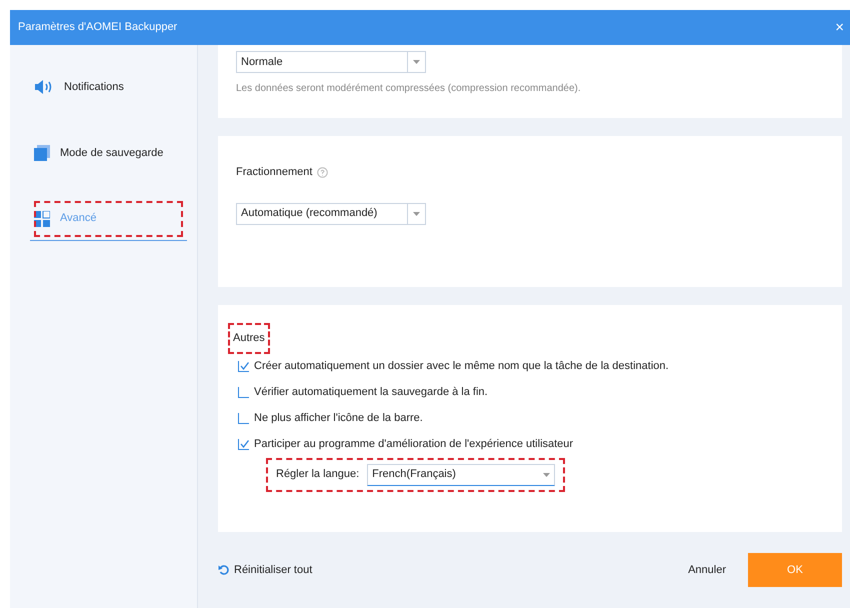 The image size is (850, 608). I want to click on window-title: Paramètres d'AOMEI Backupper, so click(98, 28).